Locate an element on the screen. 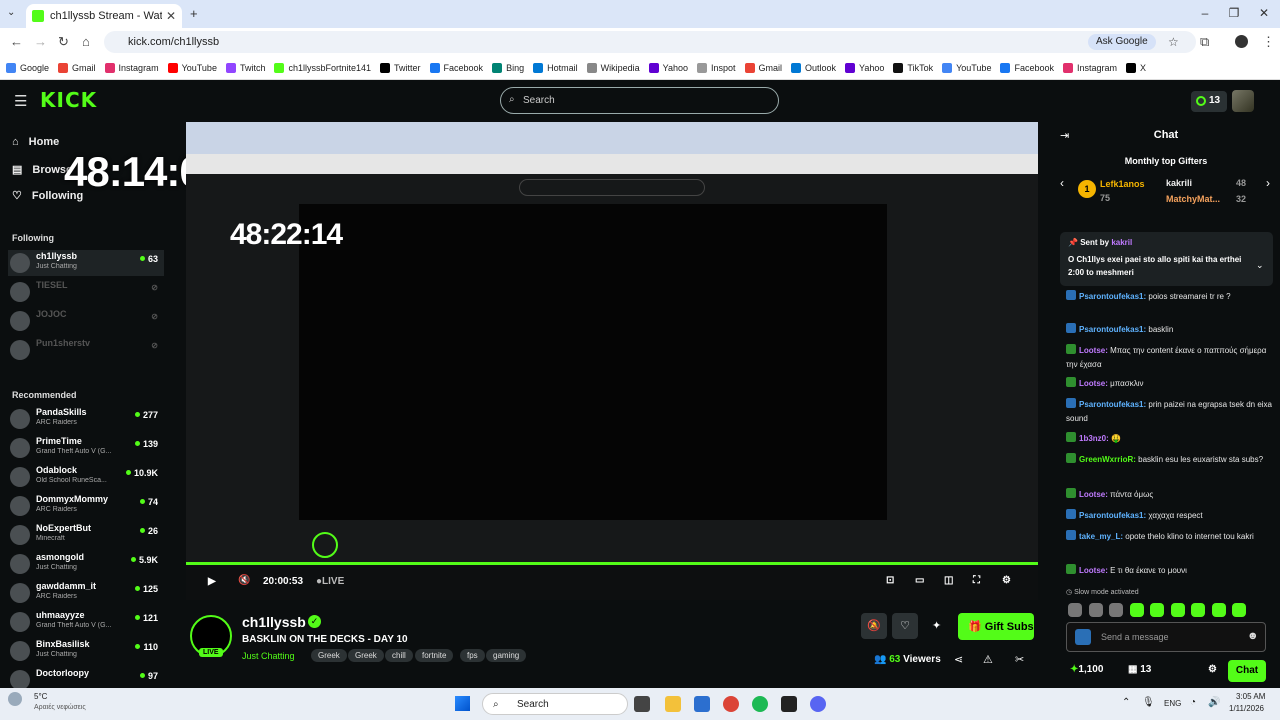  mute-notifications-icon: 🔕 is located at coordinates (874, 626).